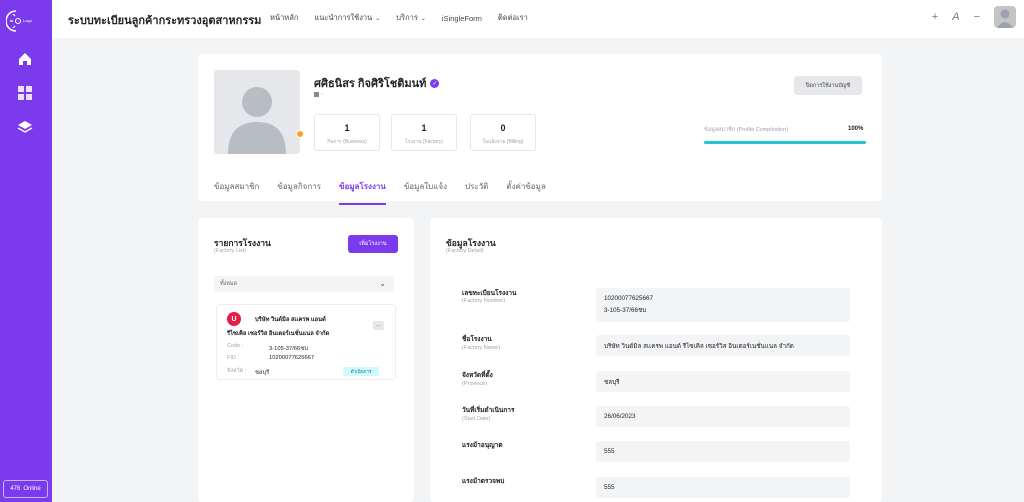 Image resolution: width=1024 pixels, height=502 pixels. What do you see at coordinates (407, 17) in the screenshot?
I see `nav-services-label: บริการ` at bounding box center [407, 17].